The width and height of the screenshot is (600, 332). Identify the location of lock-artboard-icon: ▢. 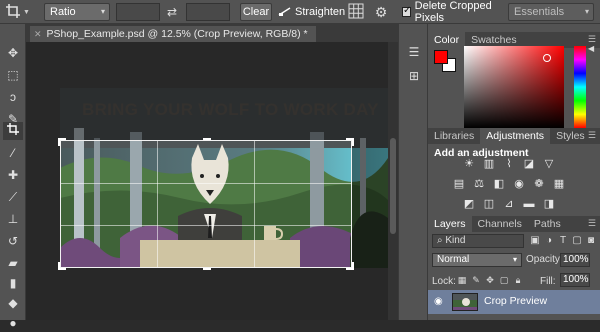
(504, 280).